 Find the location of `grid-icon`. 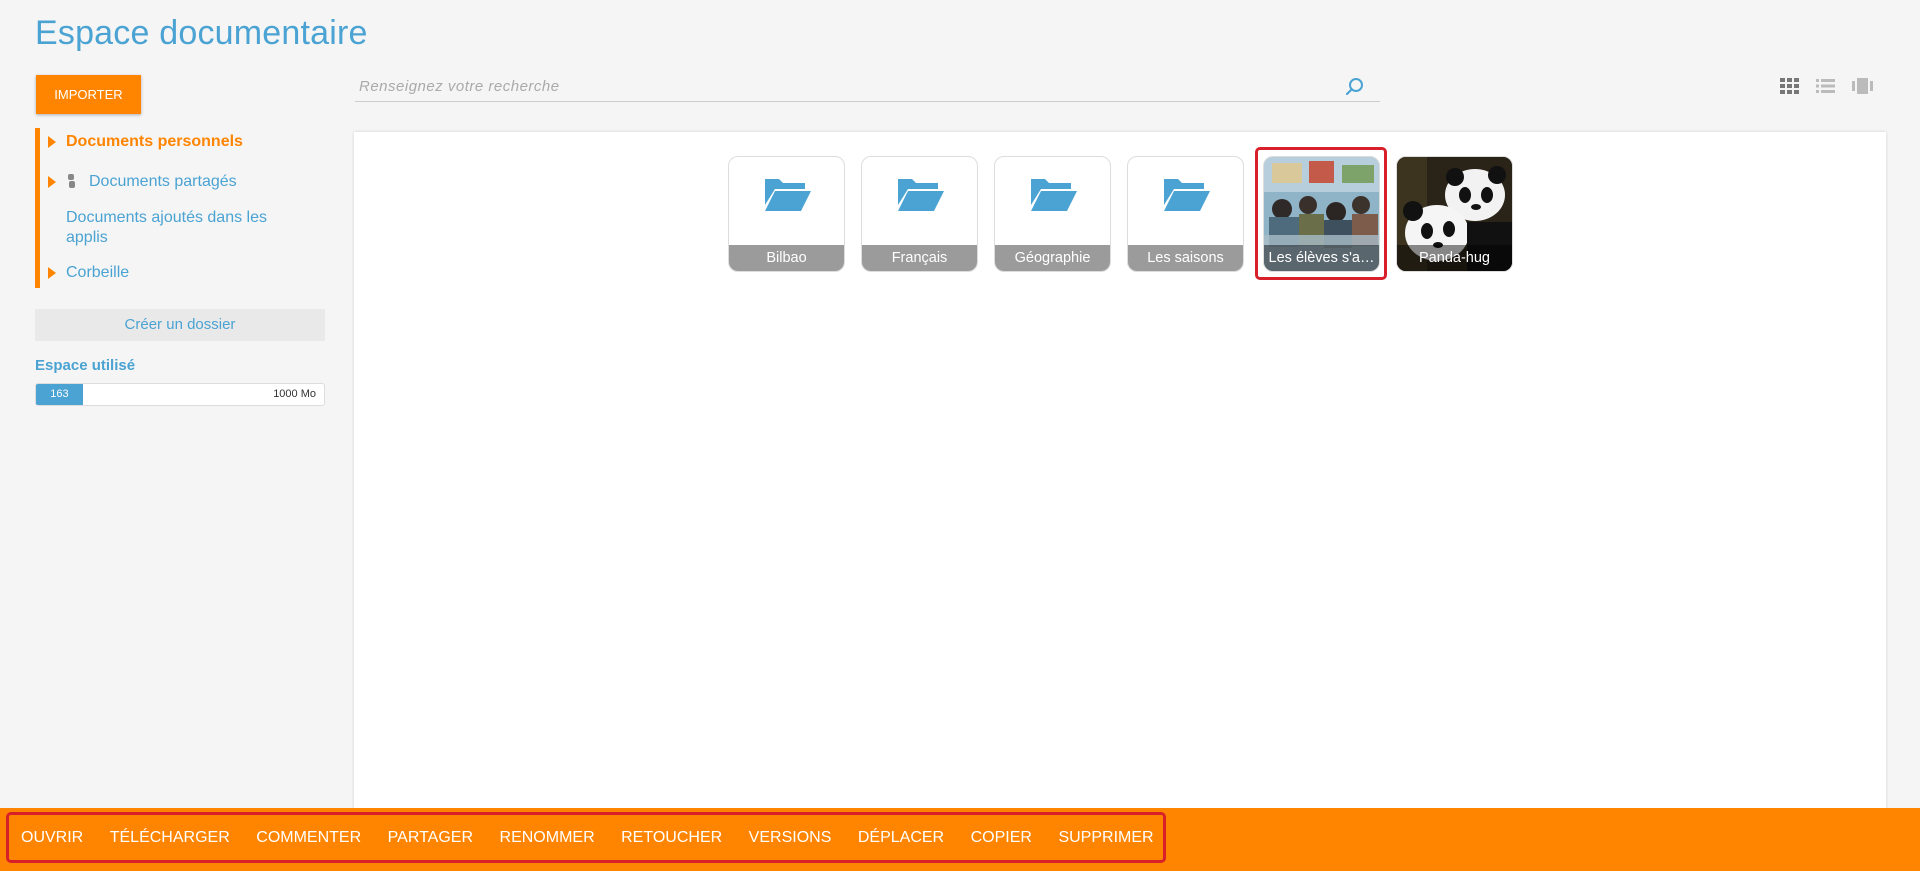

grid-icon is located at coordinates (1791, 86).